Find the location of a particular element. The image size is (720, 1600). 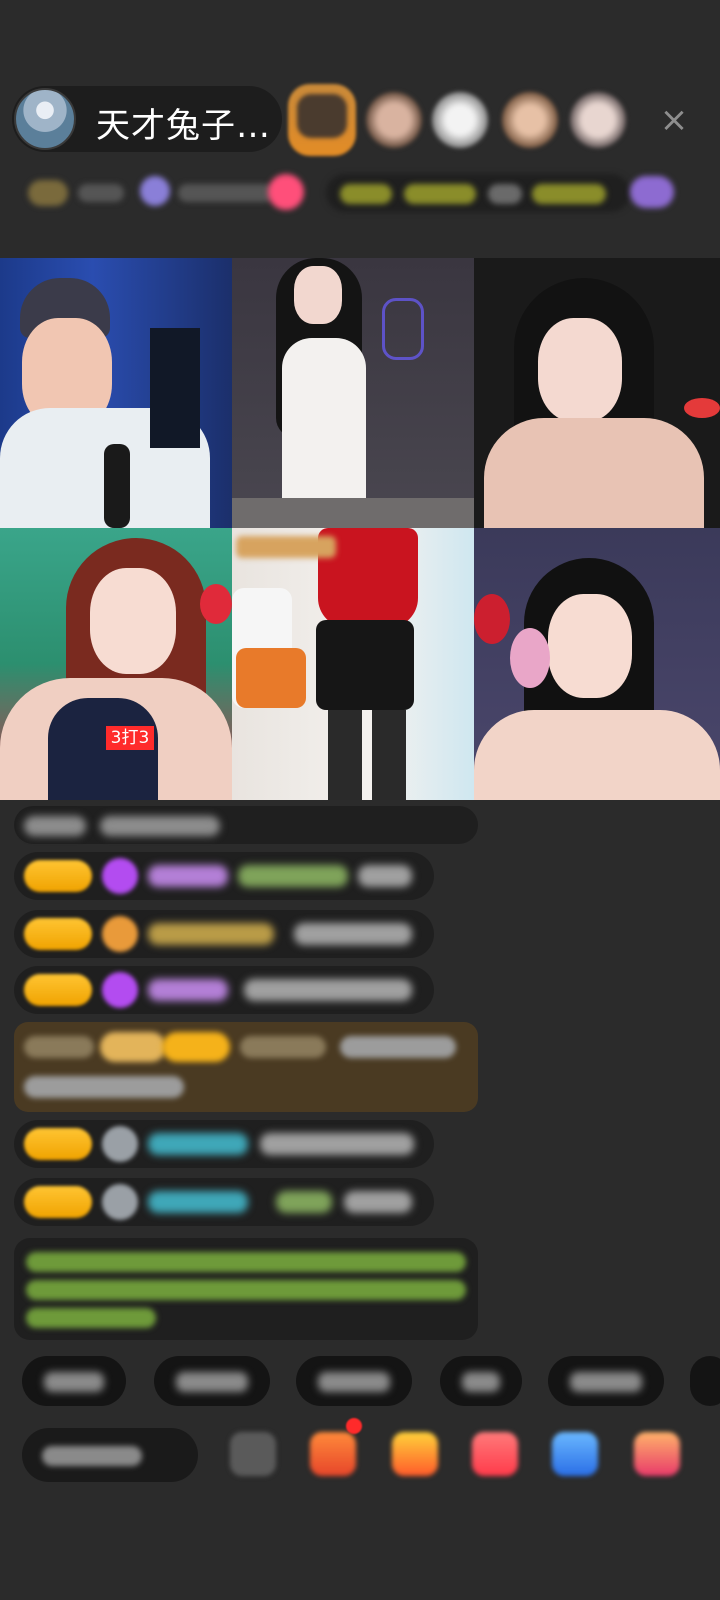

floor-shape is located at coordinates (353, 513).